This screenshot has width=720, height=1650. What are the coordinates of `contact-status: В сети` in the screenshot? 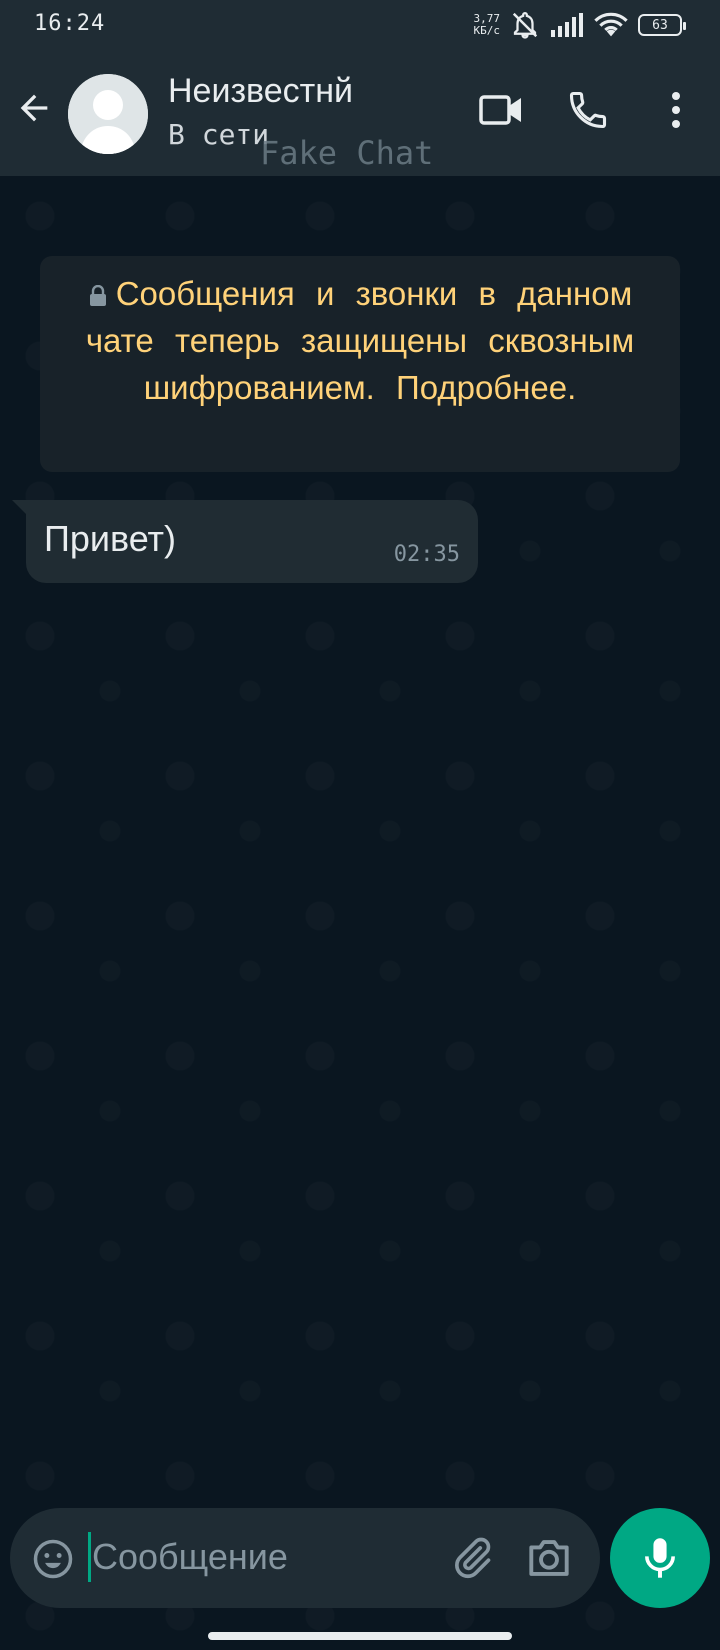 It's located at (219, 134).